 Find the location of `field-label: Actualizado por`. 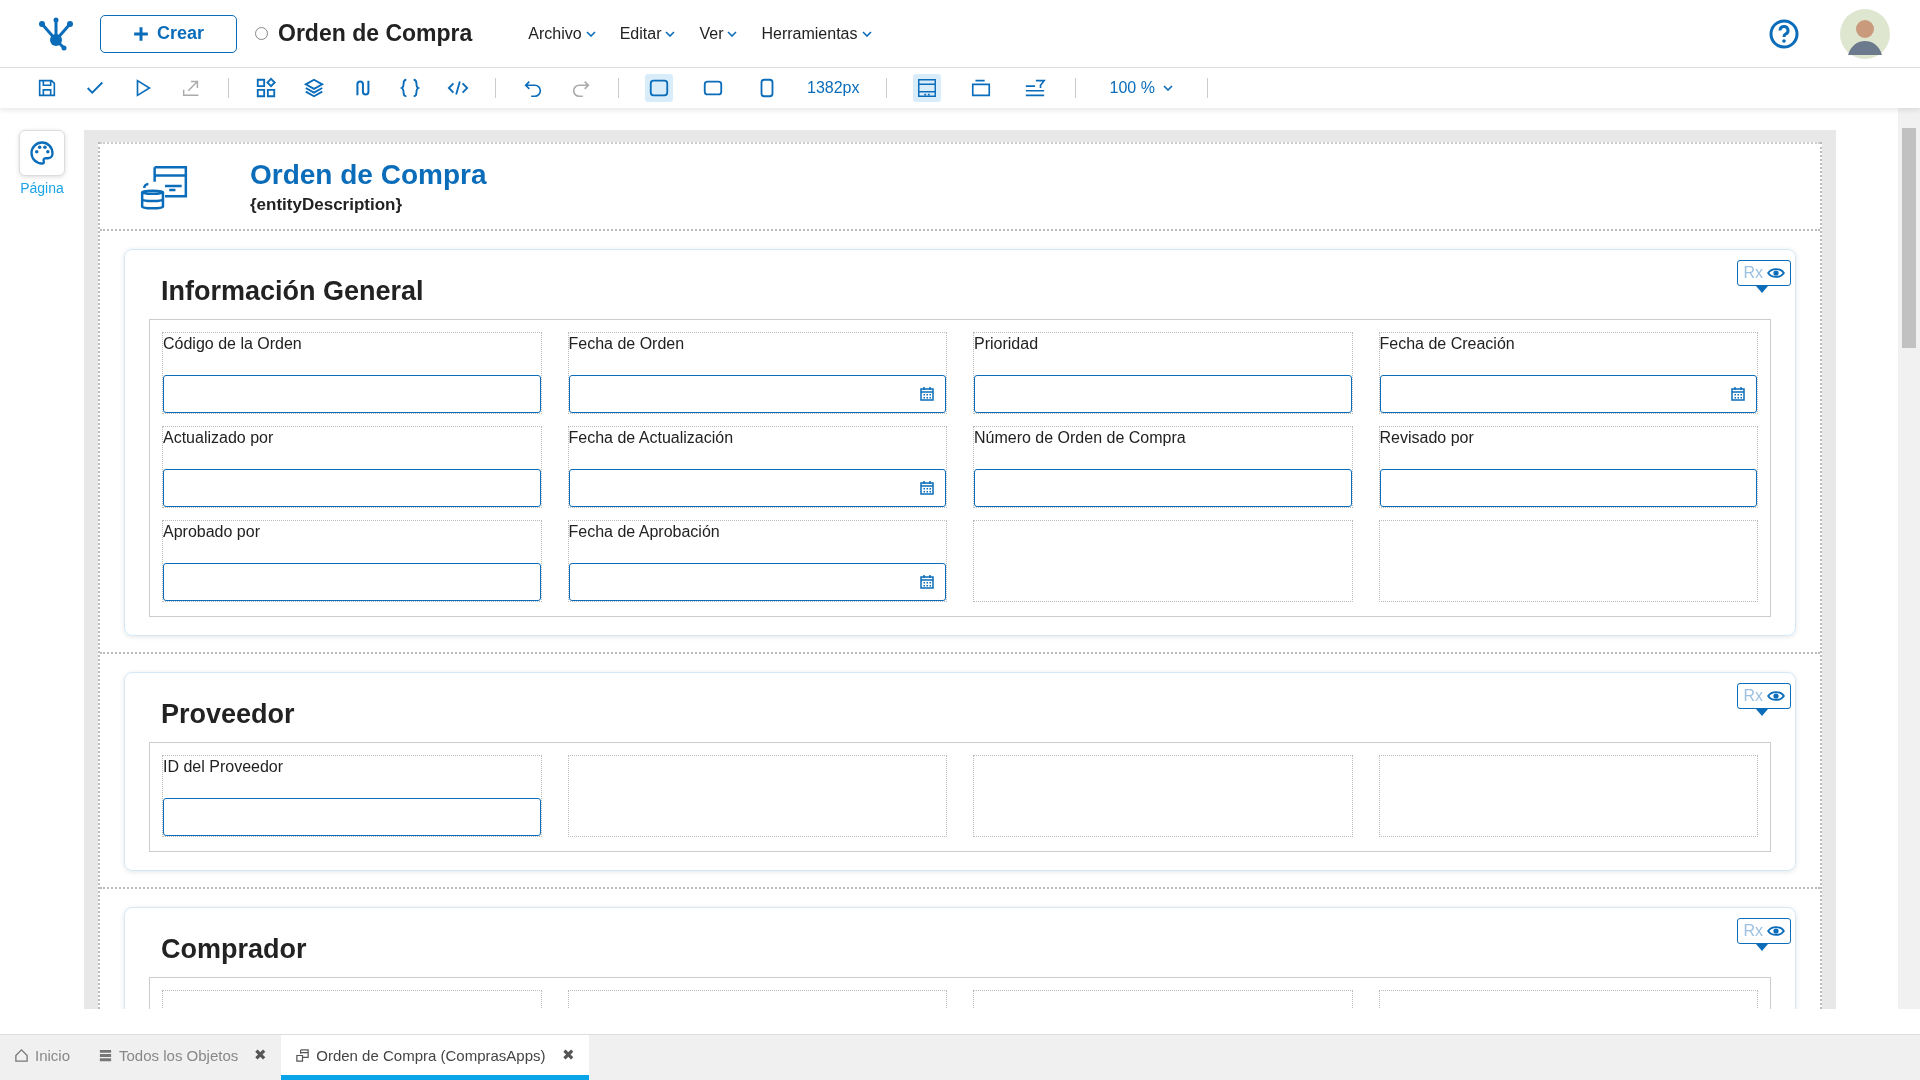

field-label: Actualizado por is located at coordinates (219, 437).